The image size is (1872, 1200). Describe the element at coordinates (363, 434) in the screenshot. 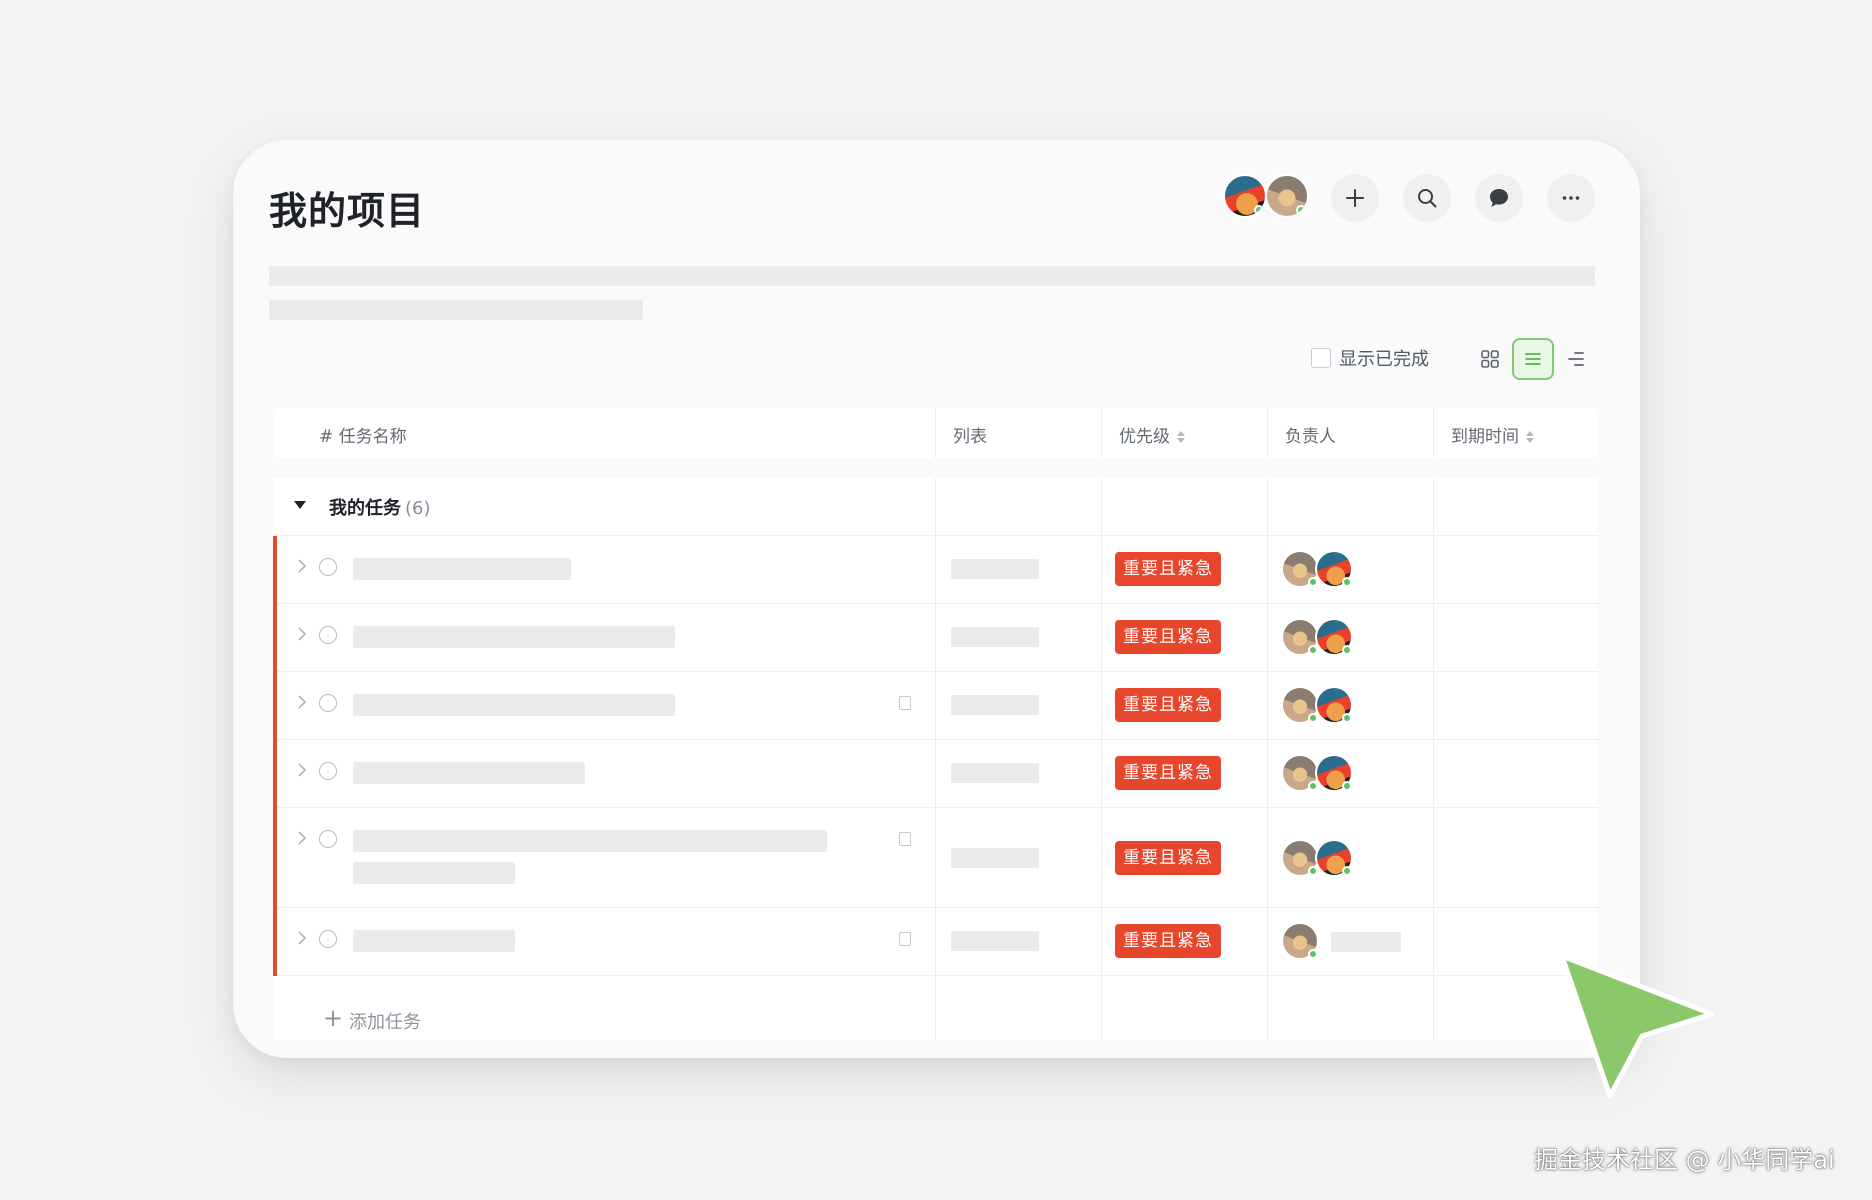

I see `column-header-name: # 任务名称` at that location.